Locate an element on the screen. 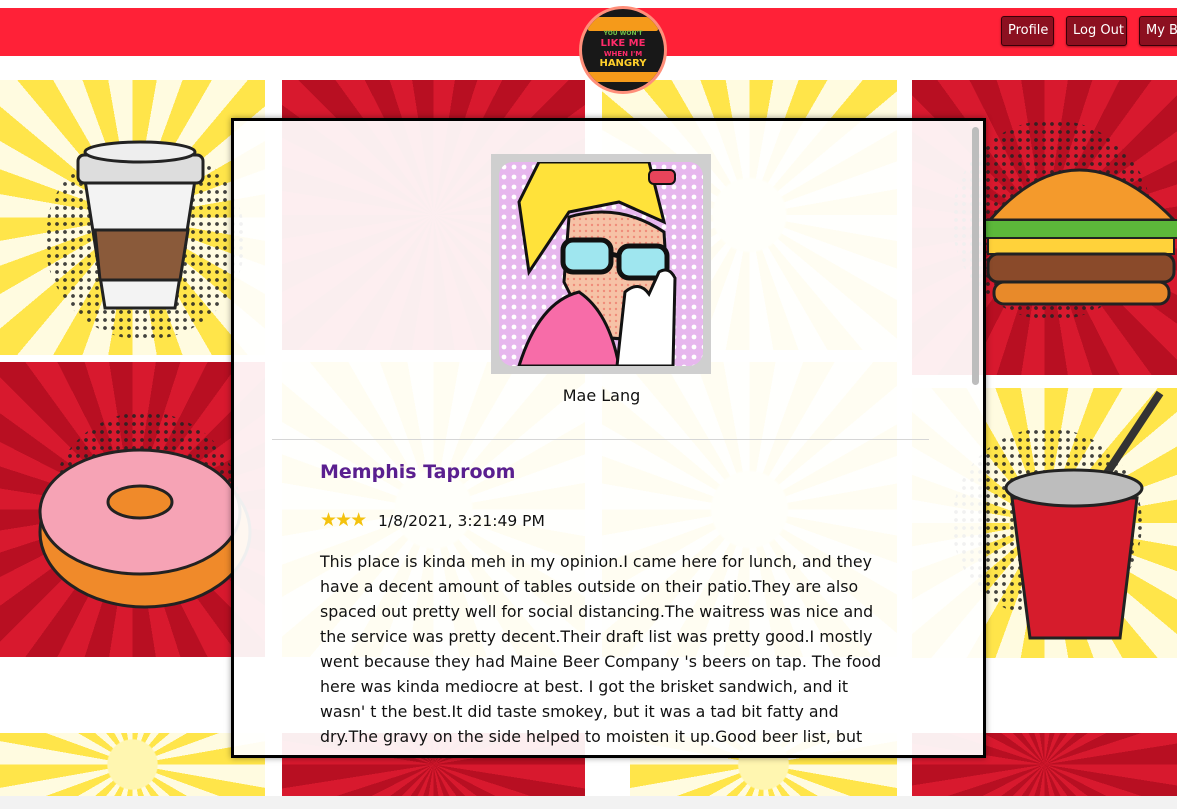 Image resolution: width=1177 pixels, height=809 pixels. background-tile is located at coordinates (132, 764).